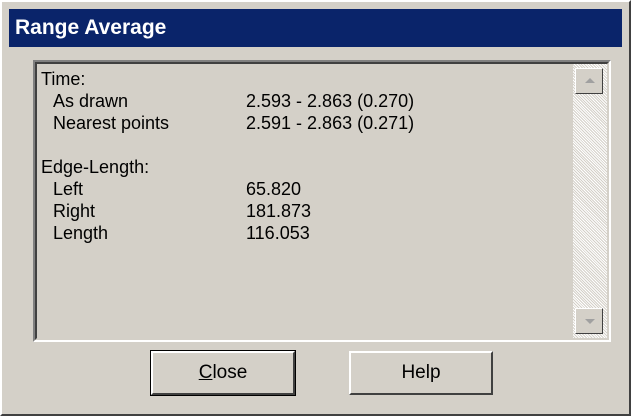 This screenshot has width=631, height=416. Describe the element at coordinates (230, 372) in the screenshot. I see `close-label-rest: lose` at that location.